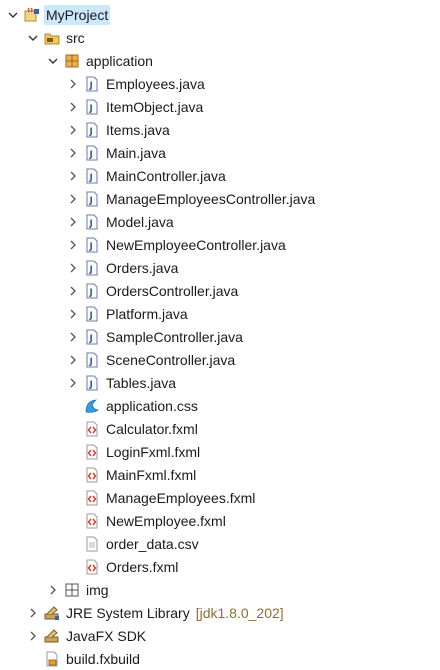 This screenshot has width=440, height=670. I want to click on text-file-icon, so click(92, 544).